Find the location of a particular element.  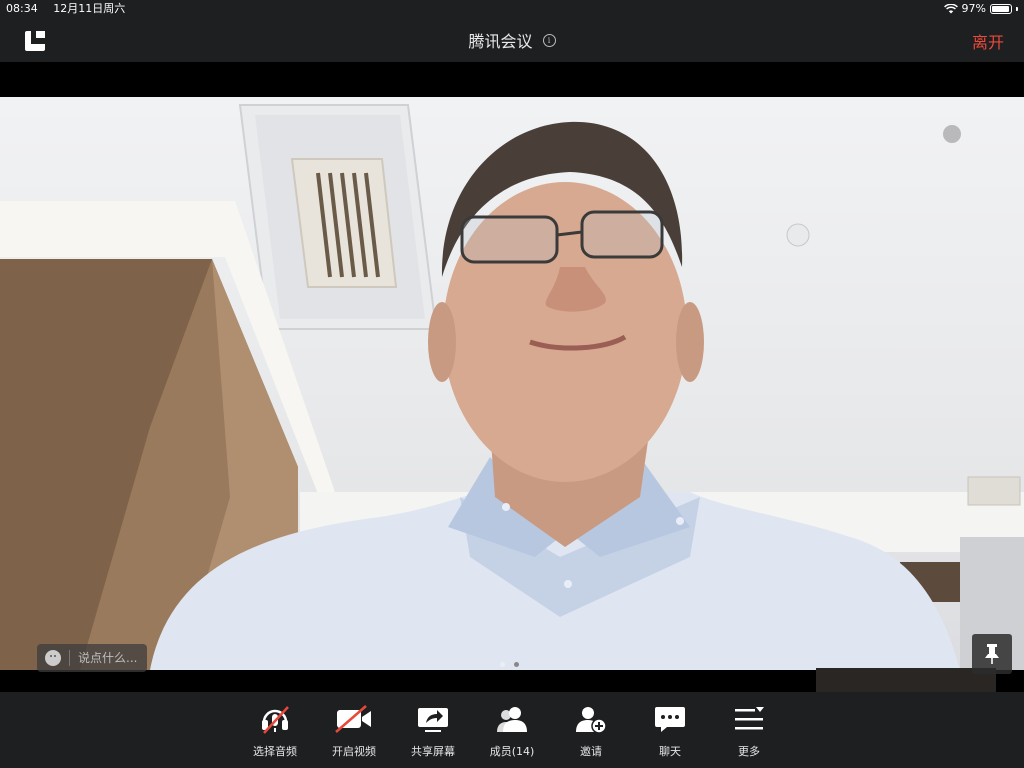

headset-muted-icon is located at coordinates (275, 720).